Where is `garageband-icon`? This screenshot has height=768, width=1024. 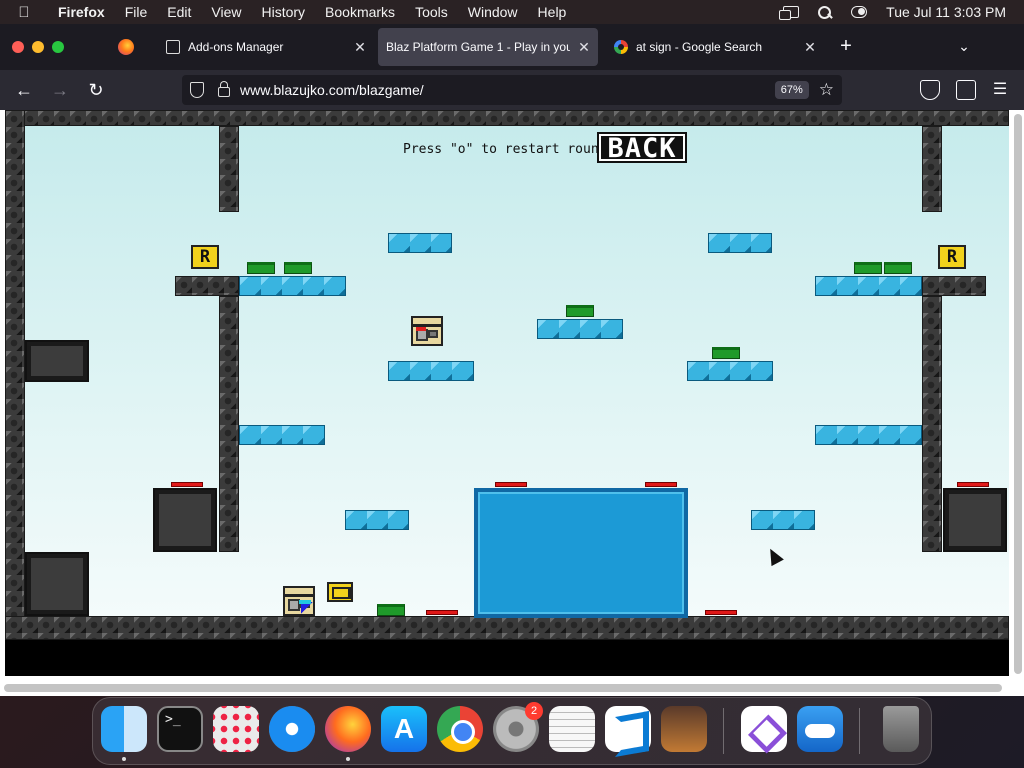 garageband-icon is located at coordinates (684, 729).